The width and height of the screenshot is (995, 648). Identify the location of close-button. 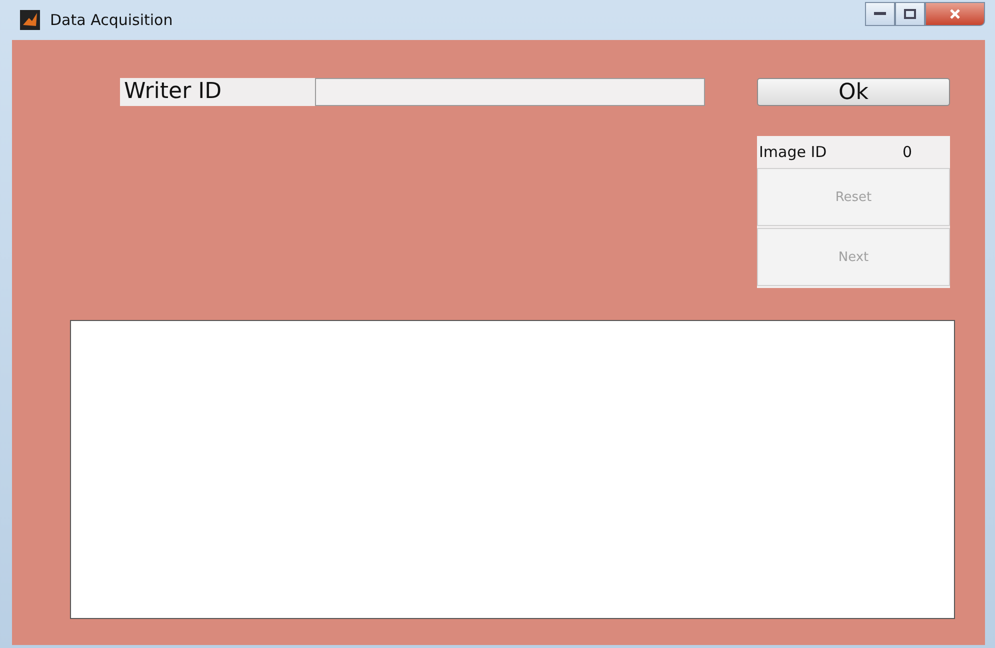
(955, 14).